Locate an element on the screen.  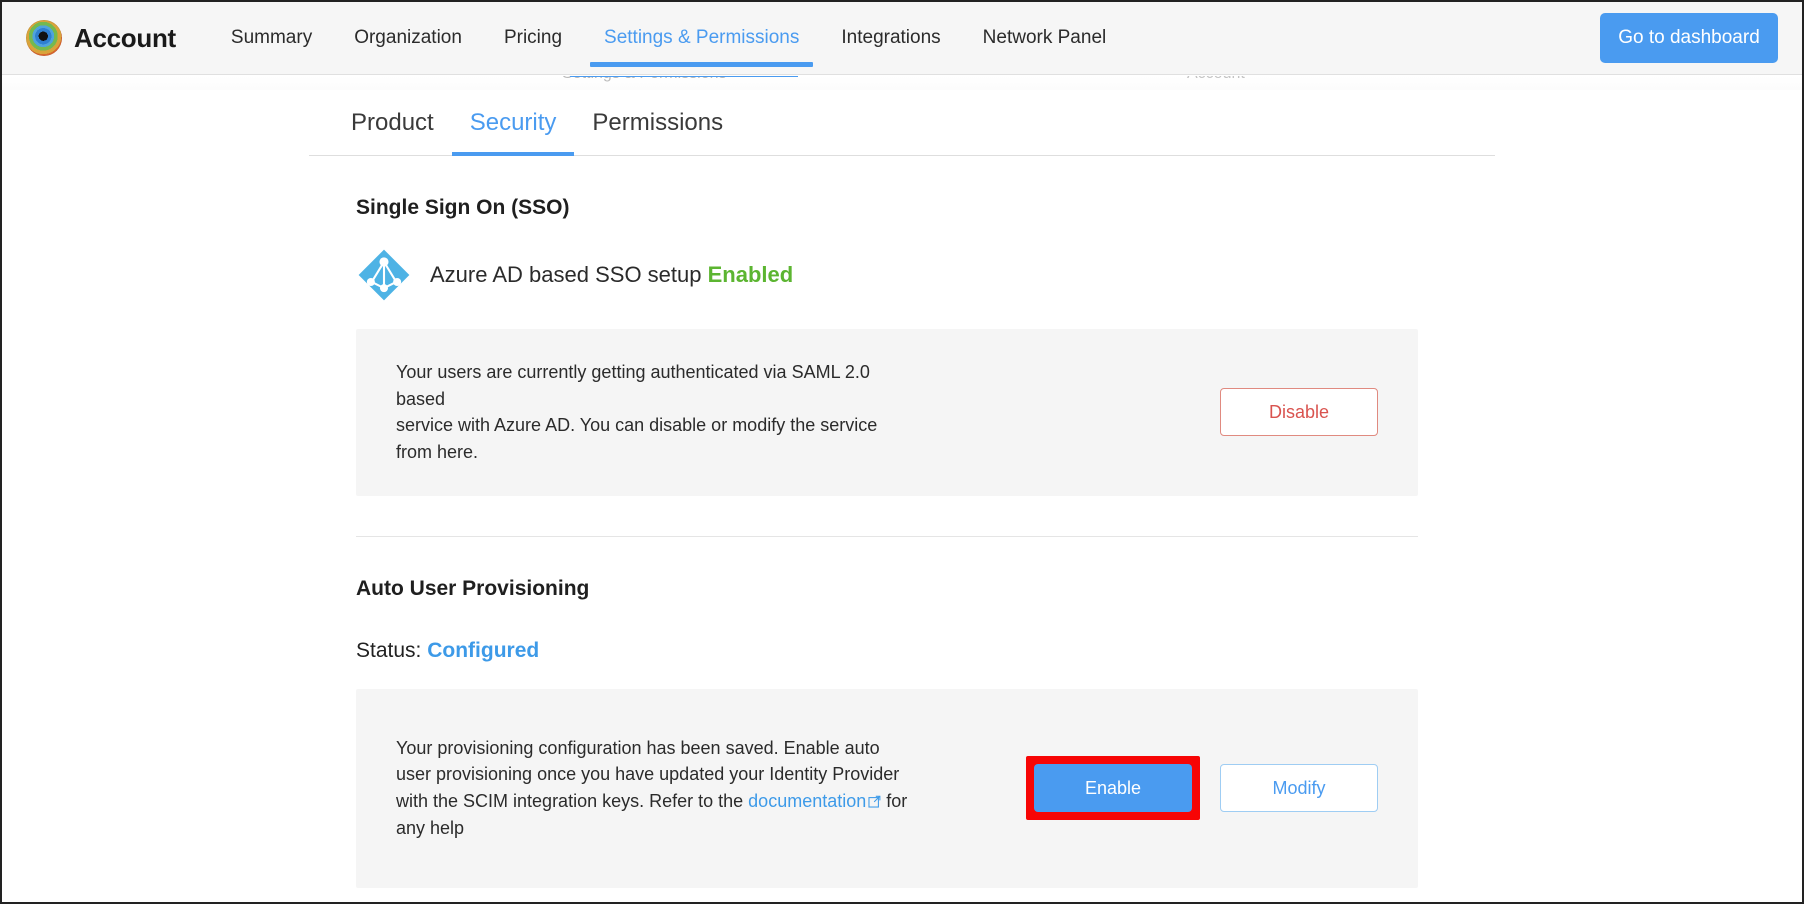
settings-tabs: Product Security Permissions is located at coordinates (902, 123).